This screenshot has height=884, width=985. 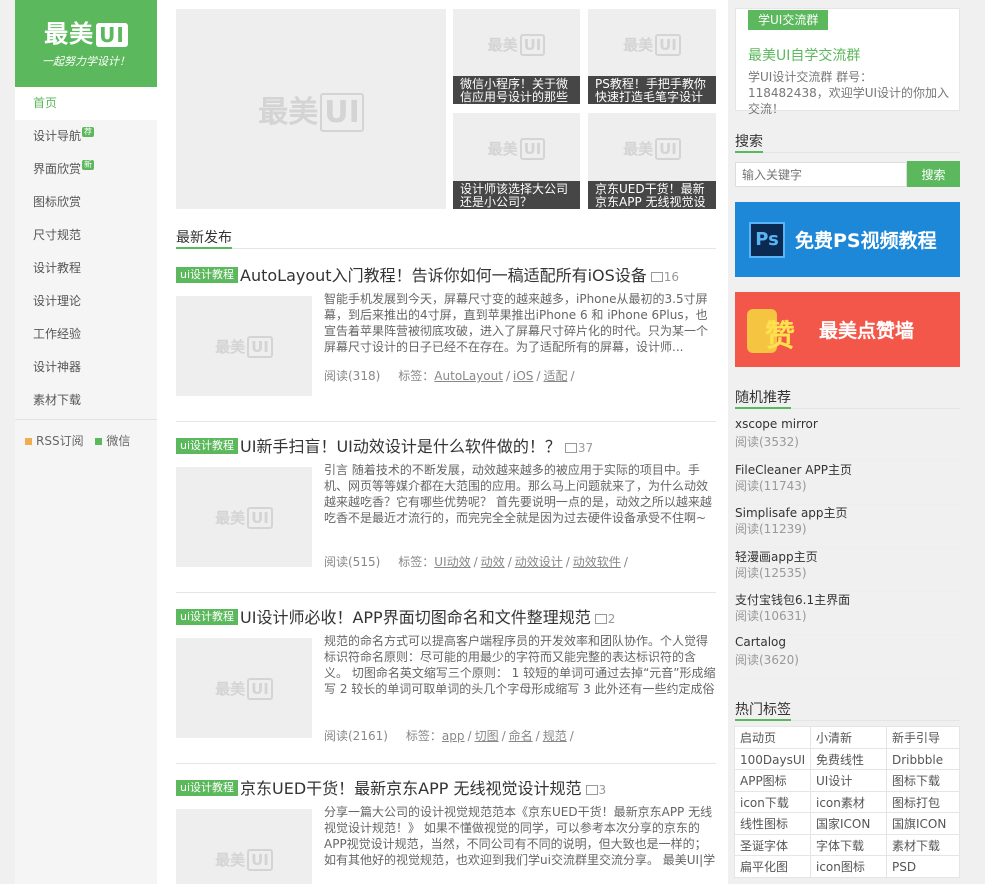 I want to click on post-read-count: 阅读(318), so click(x=352, y=376).